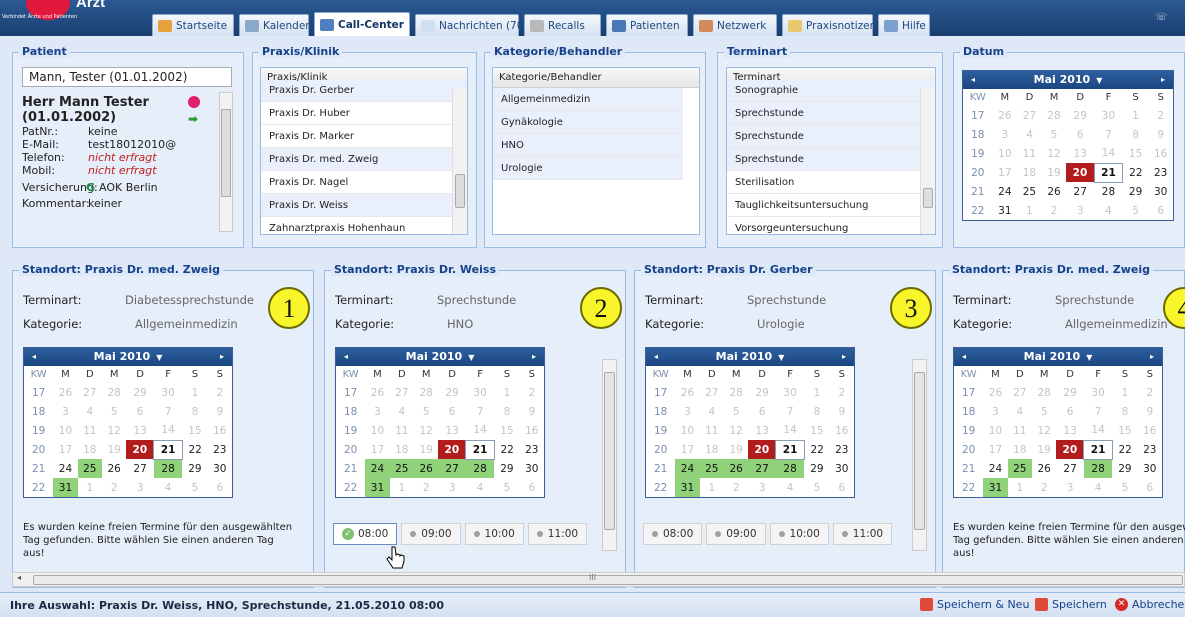 Image resolution: width=1185 pixels, height=617 pixels. I want to click on terminart-list-item: Vorsorgeuntersuchung, so click(831, 225).